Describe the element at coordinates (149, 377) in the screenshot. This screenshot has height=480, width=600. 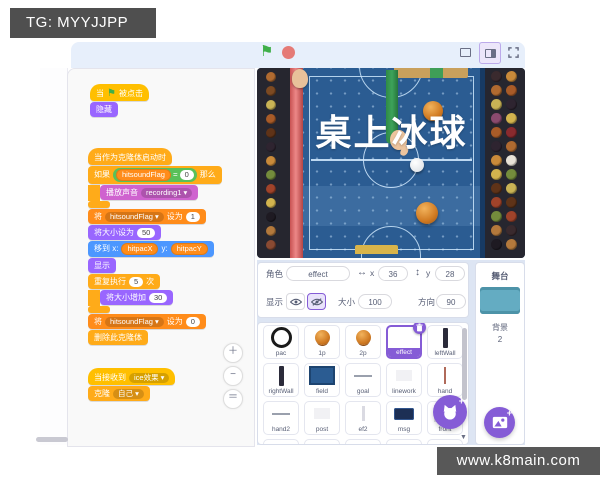
I see `dropdown-oval: ice效果 ▾` at that location.